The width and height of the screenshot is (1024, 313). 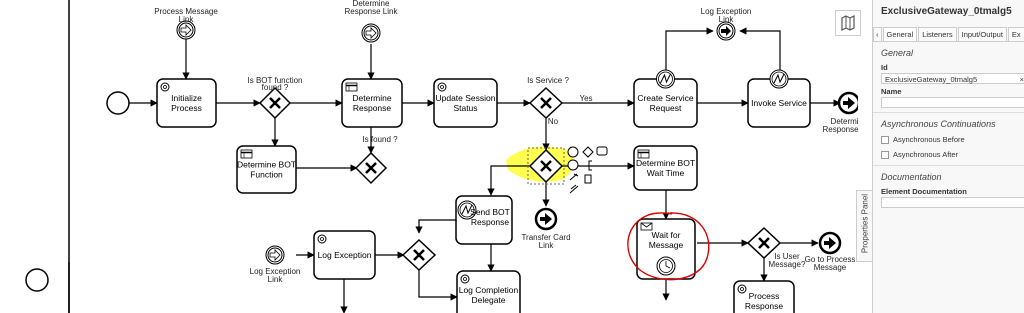 I want to click on minimap-toggle-button, so click(x=848, y=23).